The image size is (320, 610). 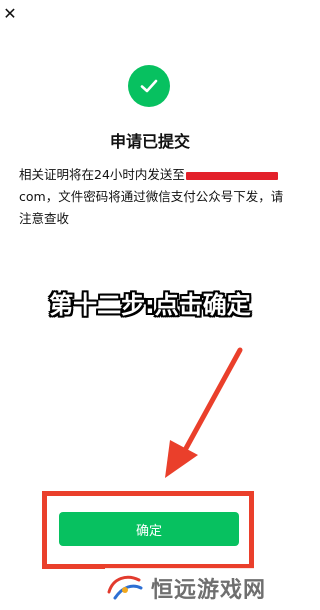 I want to click on confirm-button: 确定, so click(x=149, y=529).